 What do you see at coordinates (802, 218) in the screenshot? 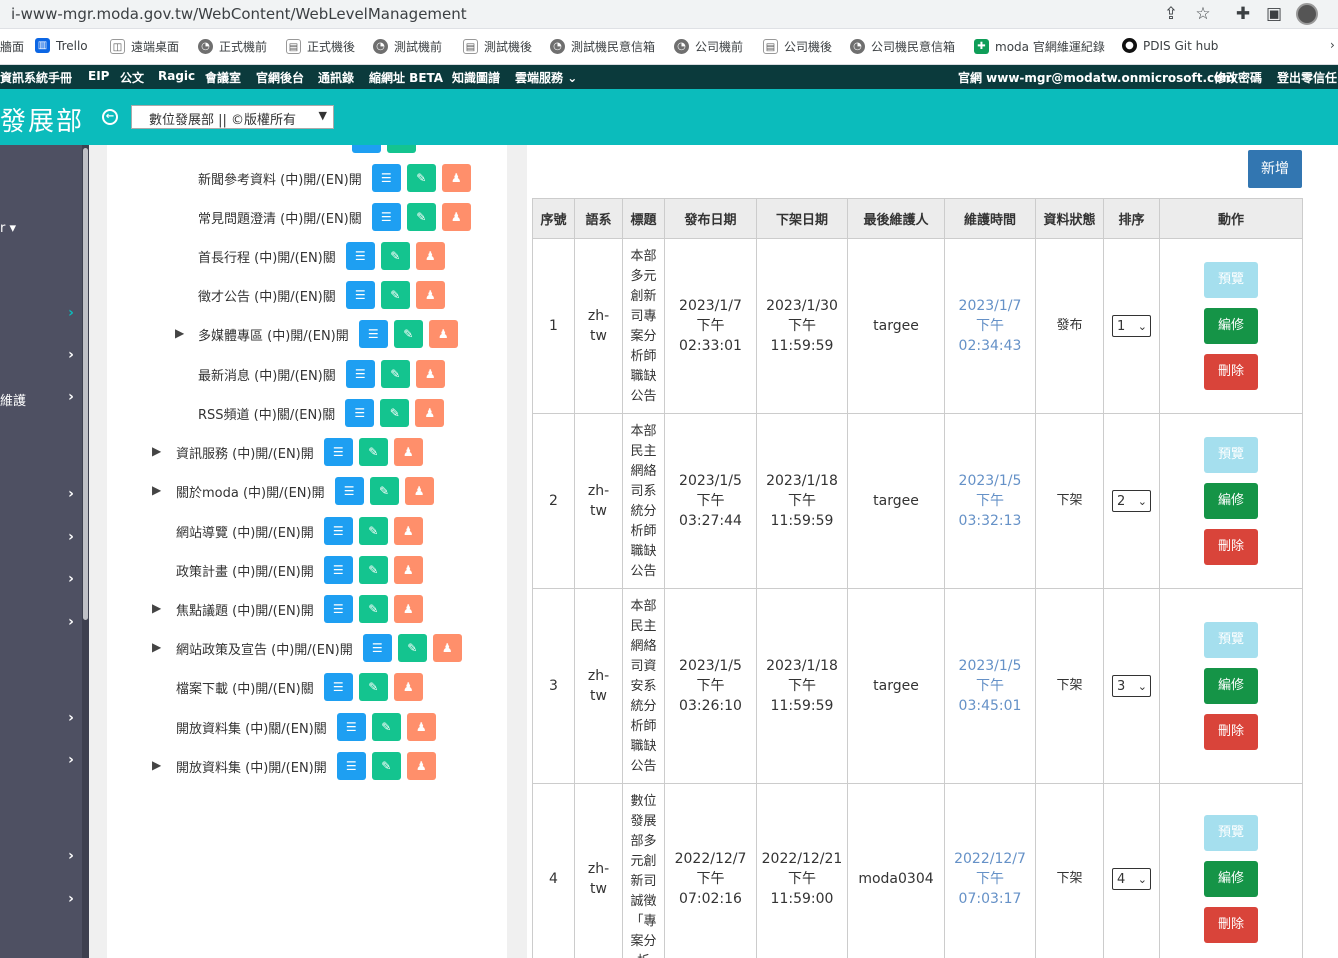
I see `col-header: 下架日期` at bounding box center [802, 218].